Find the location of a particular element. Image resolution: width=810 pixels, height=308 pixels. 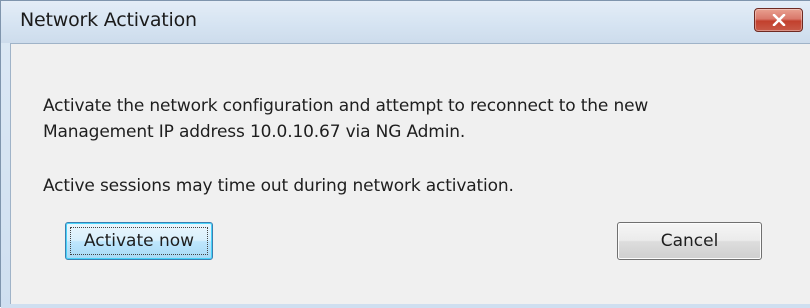

window-bottom-frame is located at coordinates (405, 306).